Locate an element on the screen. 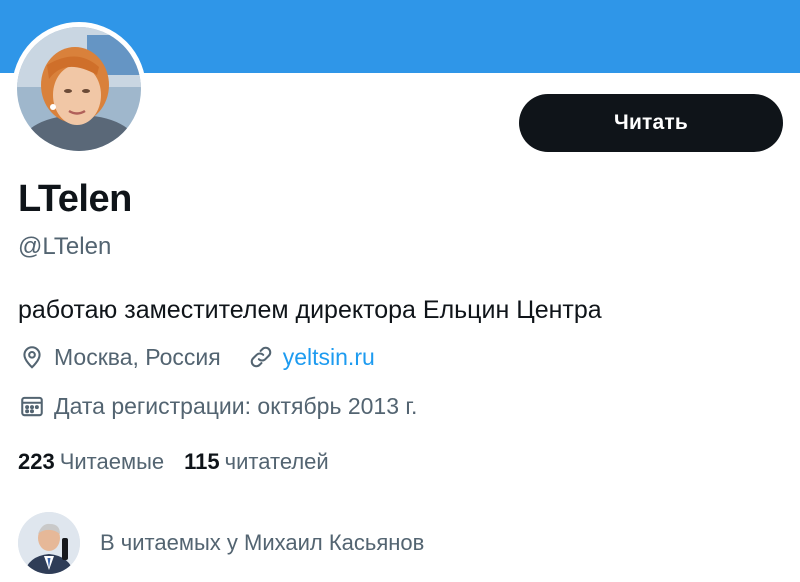  profile-joined-date: Дата регистрации: октябрь 2013 г. is located at coordinates (236, 405).